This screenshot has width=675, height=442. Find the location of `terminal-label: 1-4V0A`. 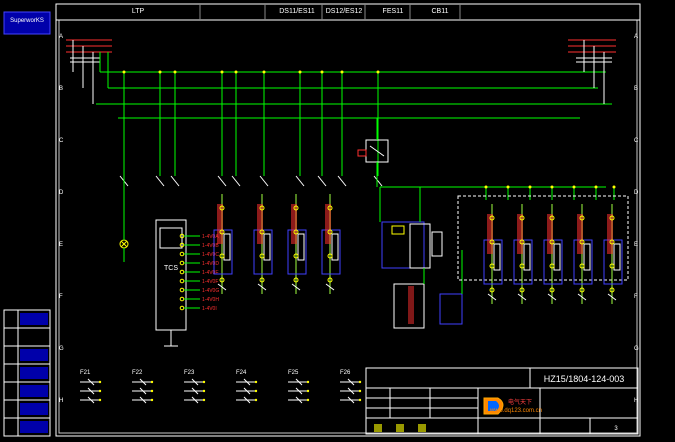

terminal-label: 1-4V0A is located at coordinates (210, 237).